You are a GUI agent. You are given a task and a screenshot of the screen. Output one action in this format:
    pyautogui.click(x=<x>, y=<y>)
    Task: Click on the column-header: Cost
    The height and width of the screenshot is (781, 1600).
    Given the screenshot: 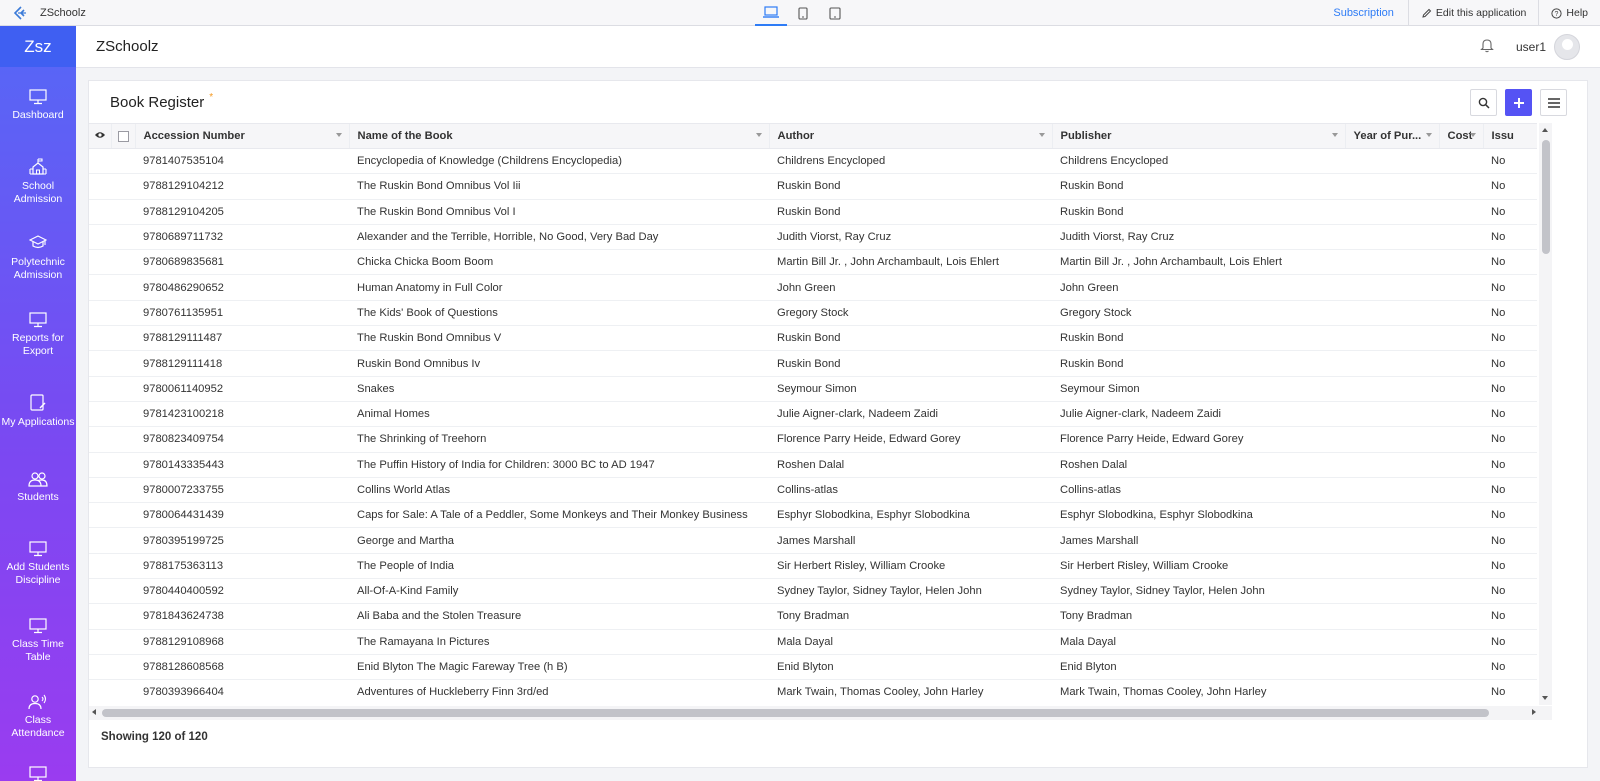 What is the action you would take?
    pyautogui.click(x=1460, y=136)
    